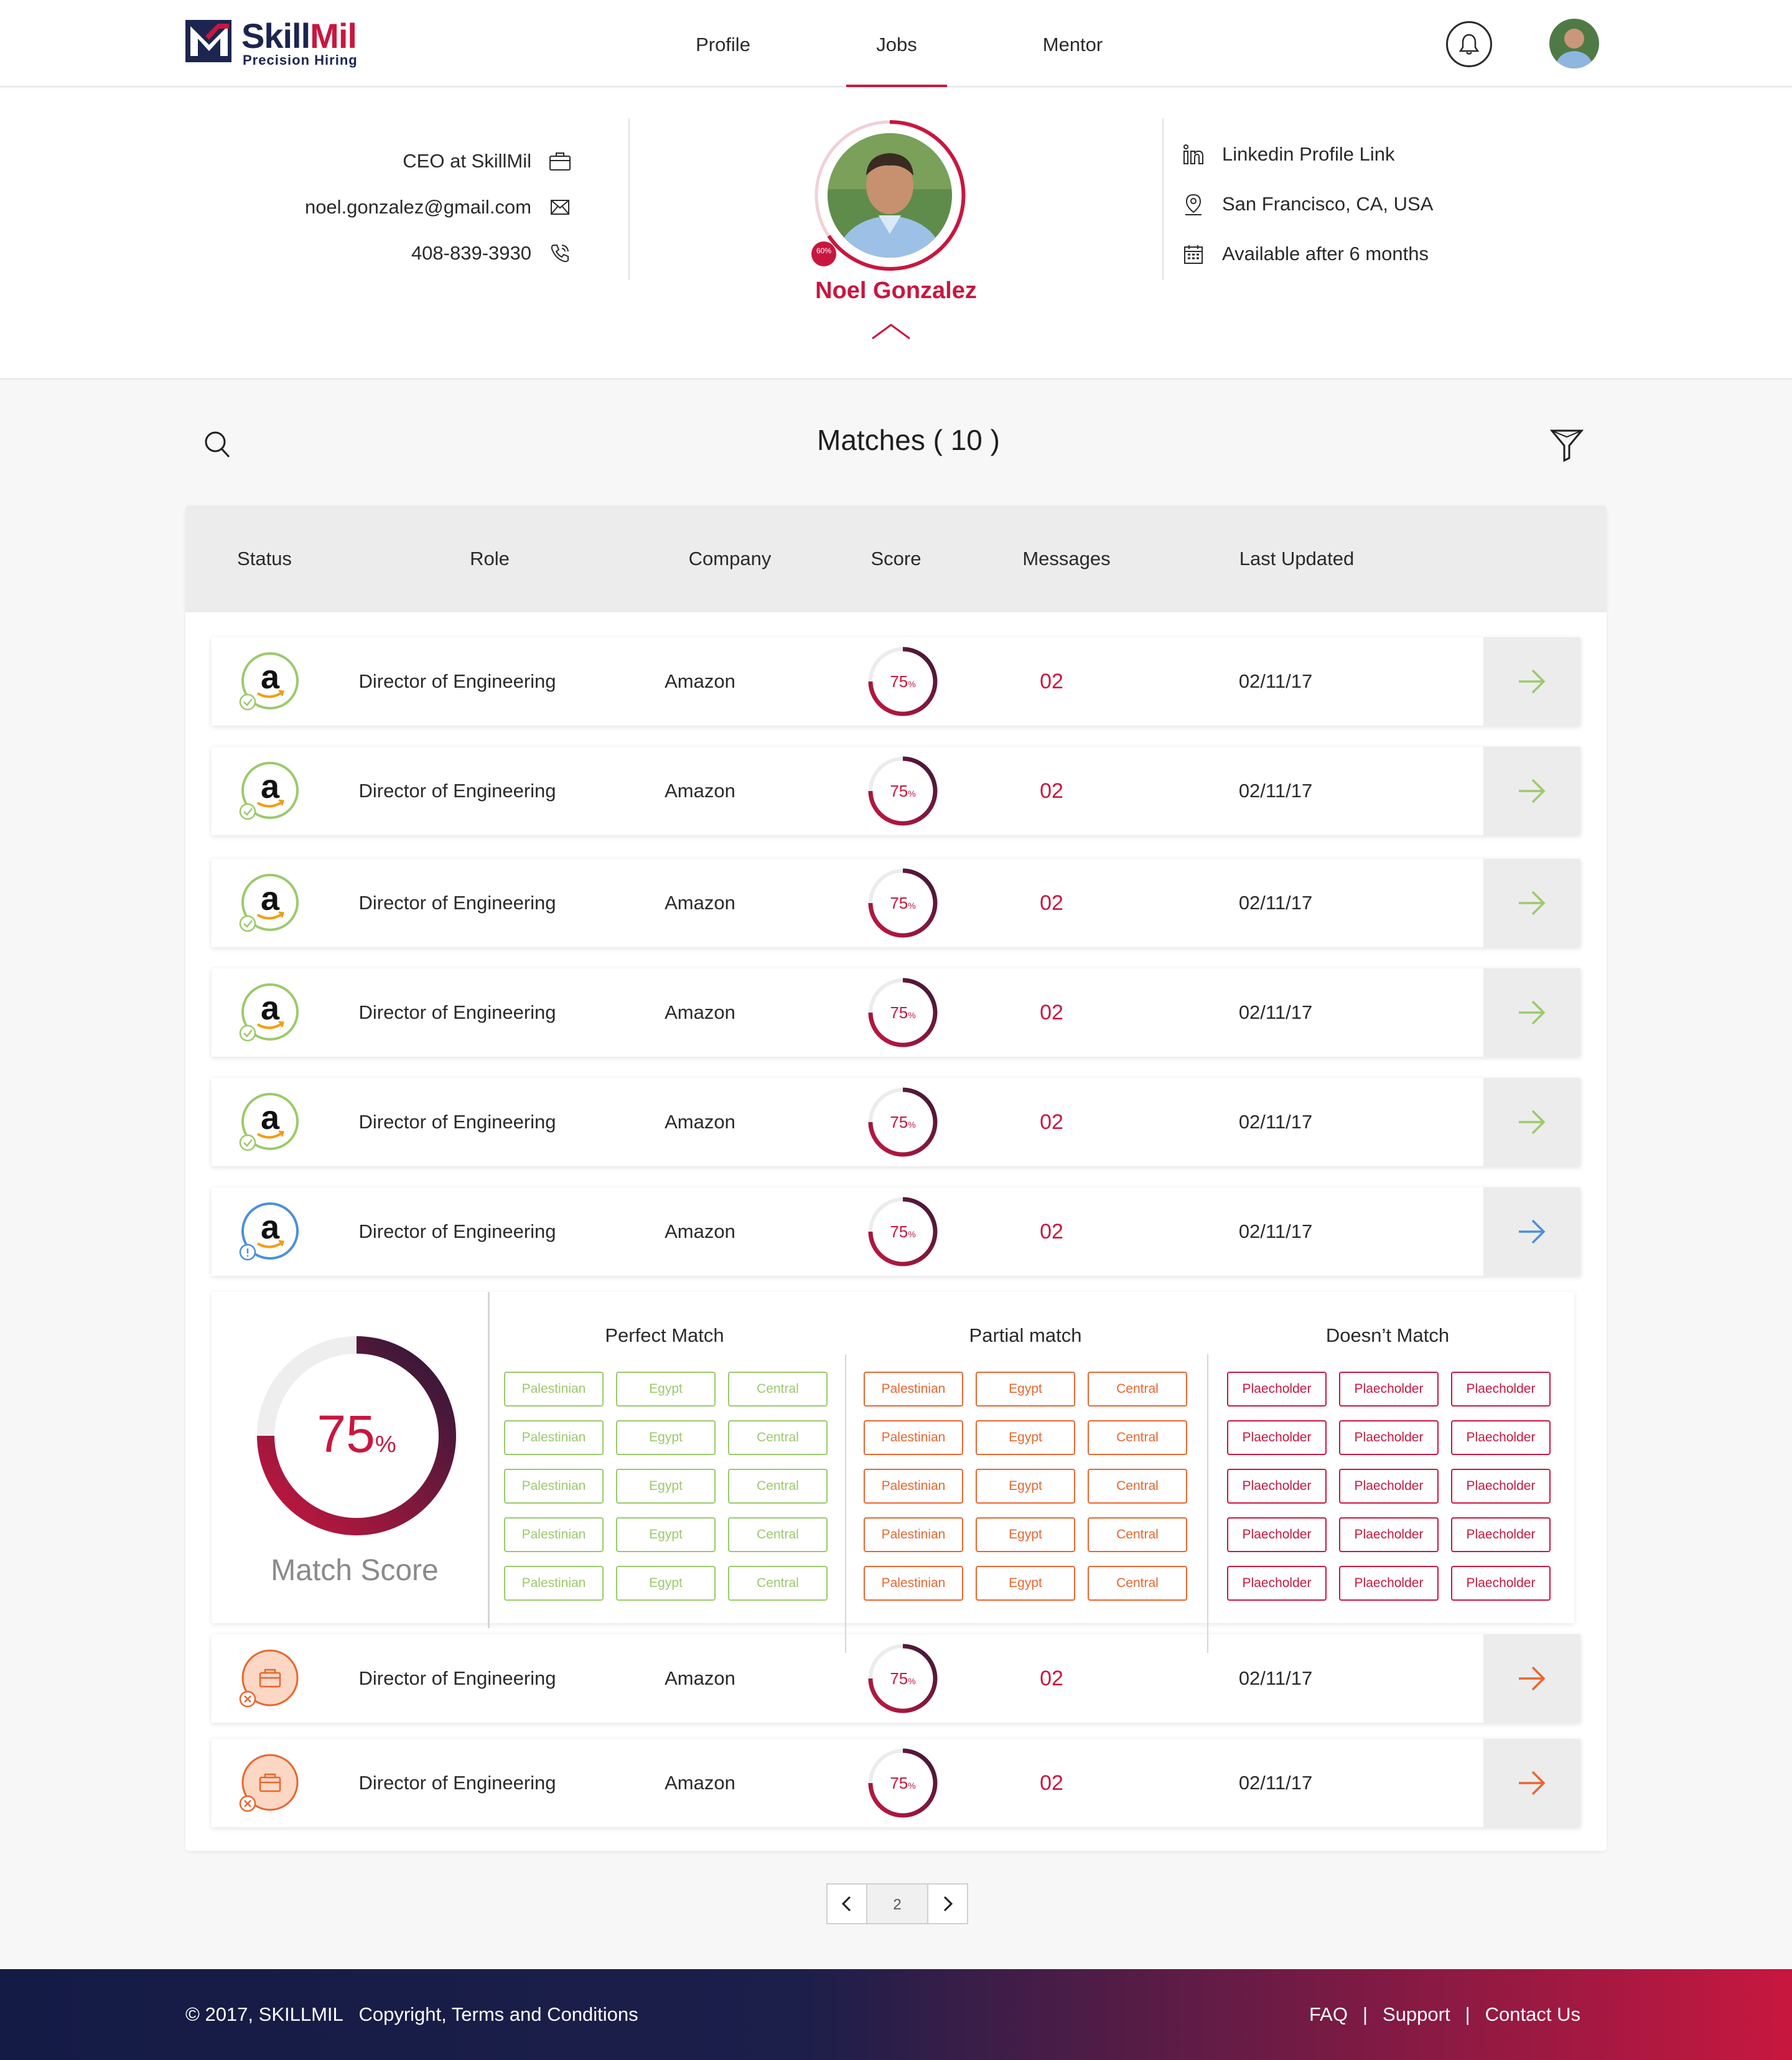 The height and width of the screenshot is (2060, 1792). I want to click on notifications-button, so click(1469, 44).